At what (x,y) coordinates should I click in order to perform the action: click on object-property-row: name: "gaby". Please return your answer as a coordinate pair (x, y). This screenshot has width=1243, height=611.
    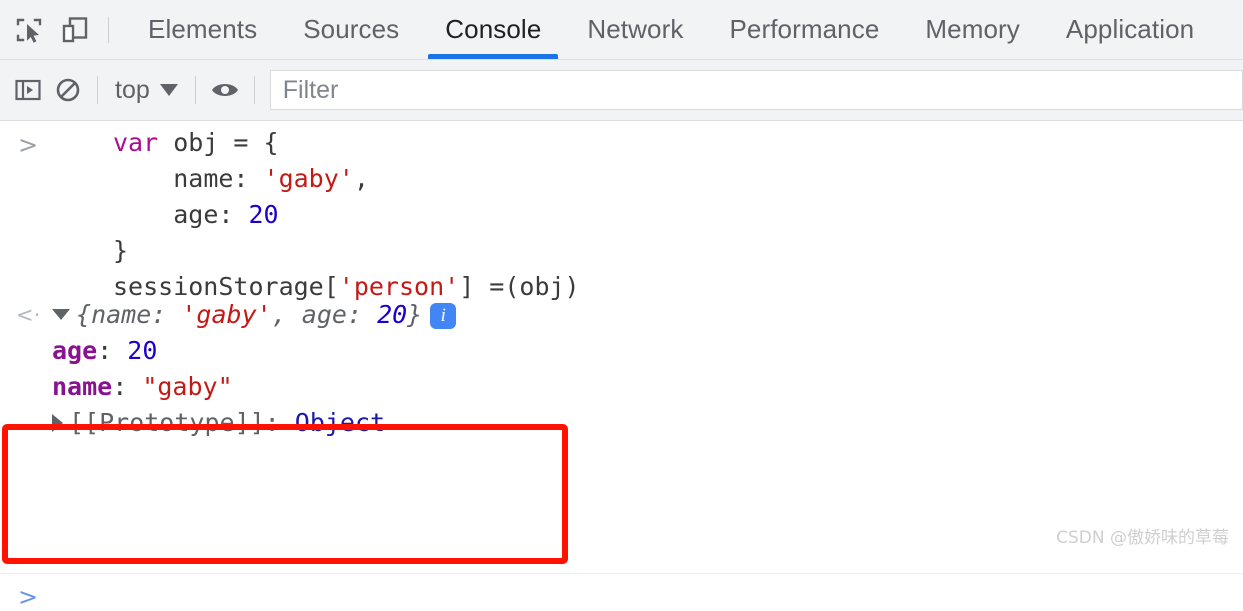
    Looking at the image, I should click on (647, 387).